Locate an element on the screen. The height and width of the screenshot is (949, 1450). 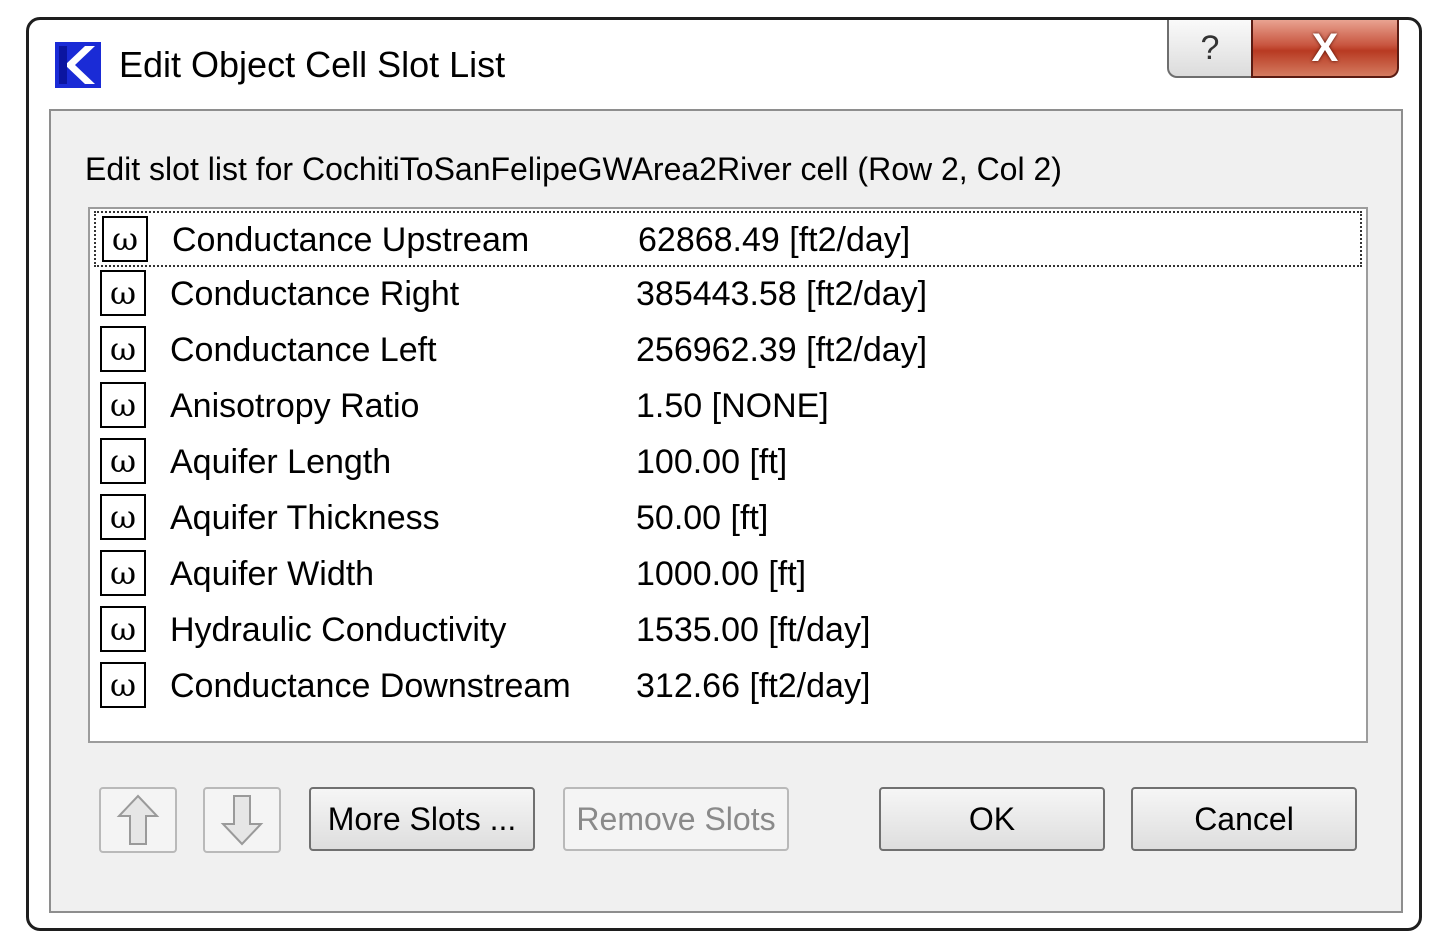
slot-value: 1.50 [NONE] is located at coordinates (732, 406).